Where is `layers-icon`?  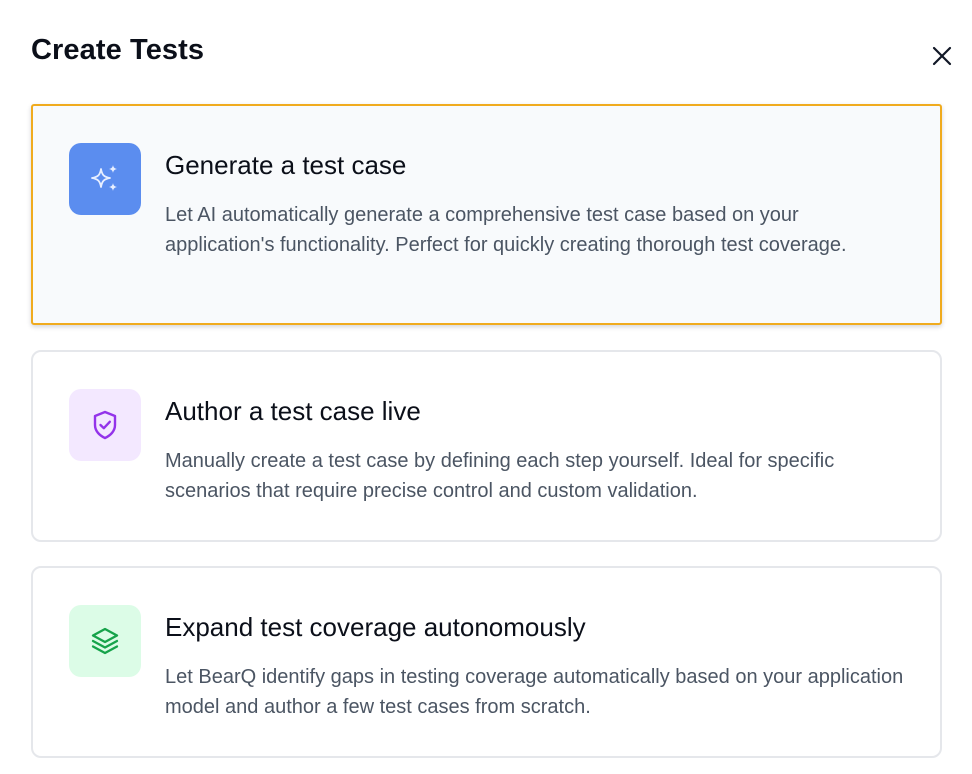 layers-icon is located at coordinates (105, 641).